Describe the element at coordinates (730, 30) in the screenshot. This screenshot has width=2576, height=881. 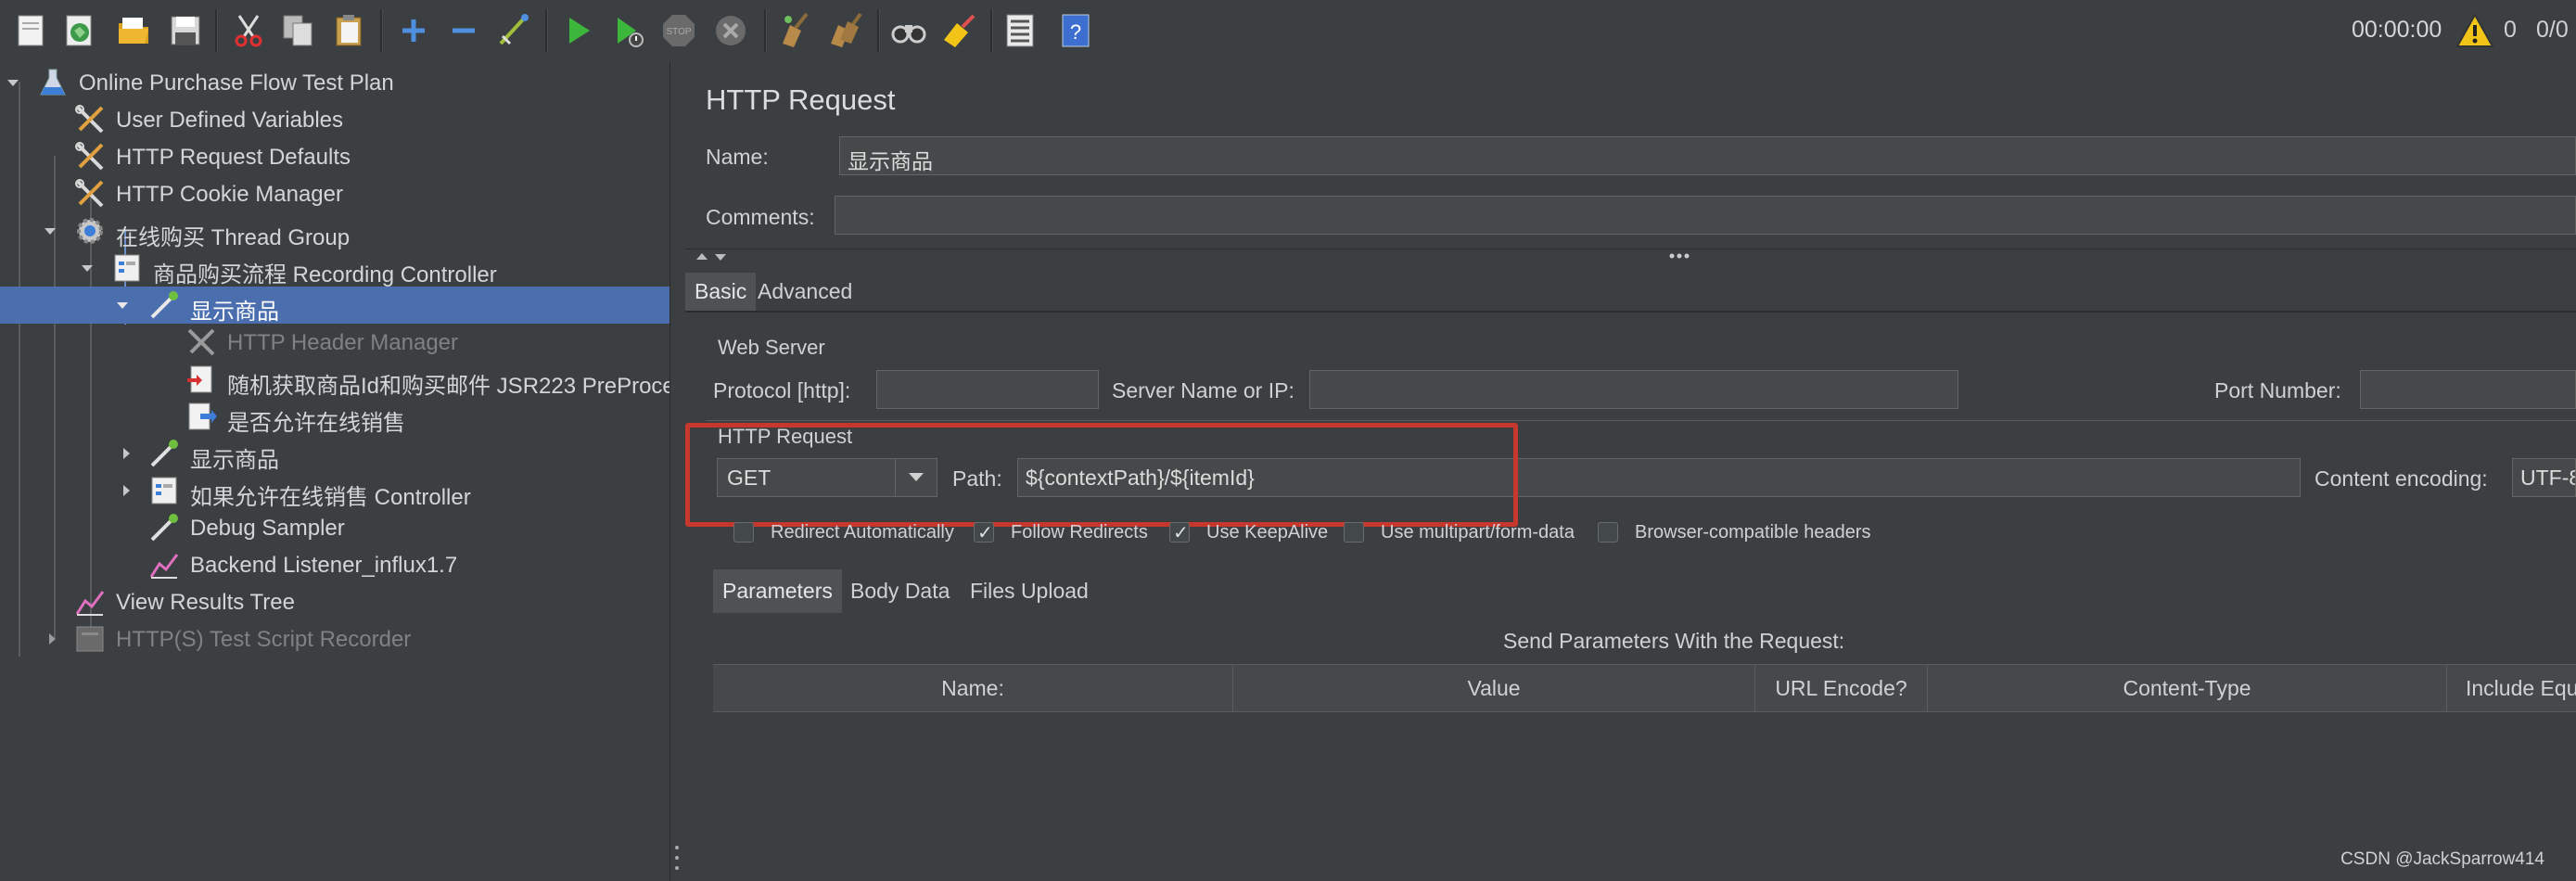
I see `shutdown-icon` at that location.